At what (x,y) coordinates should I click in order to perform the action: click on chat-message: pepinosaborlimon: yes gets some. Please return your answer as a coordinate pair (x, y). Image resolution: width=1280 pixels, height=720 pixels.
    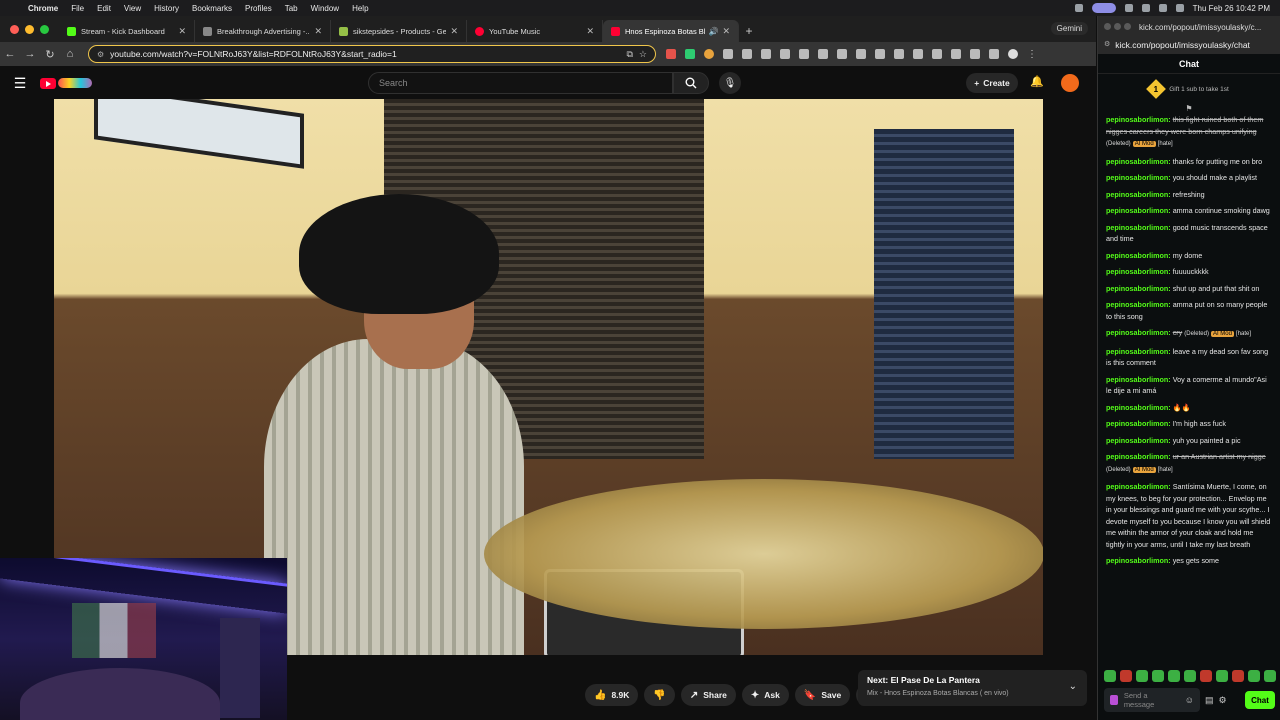
    Looking at the image, I should click on (1189, 561).